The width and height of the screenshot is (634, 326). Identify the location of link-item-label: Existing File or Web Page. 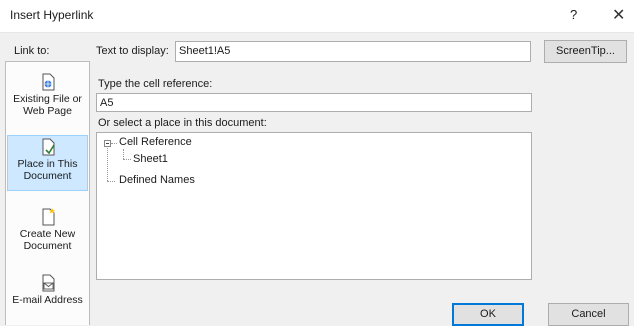
(47, 105).